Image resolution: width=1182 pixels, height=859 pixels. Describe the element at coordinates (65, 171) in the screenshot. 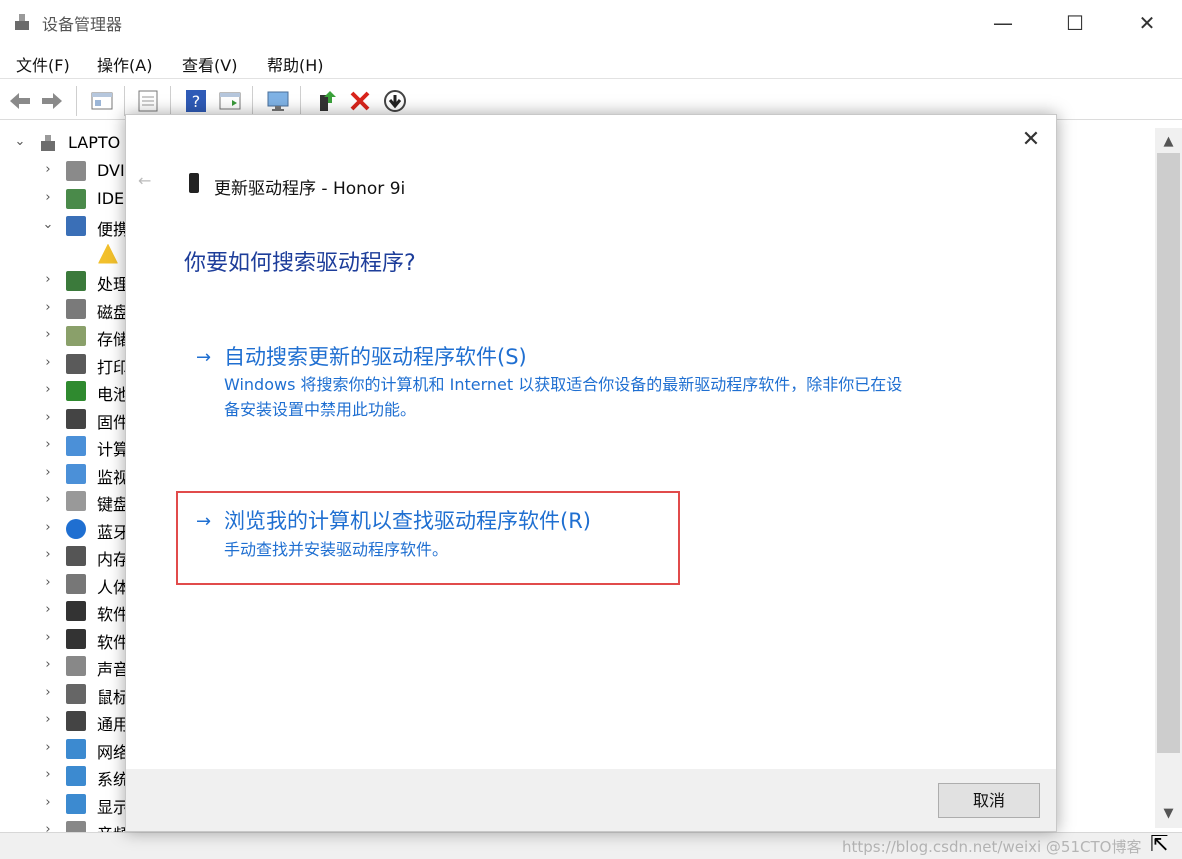

I see `tree-item: › DVI` at that location.